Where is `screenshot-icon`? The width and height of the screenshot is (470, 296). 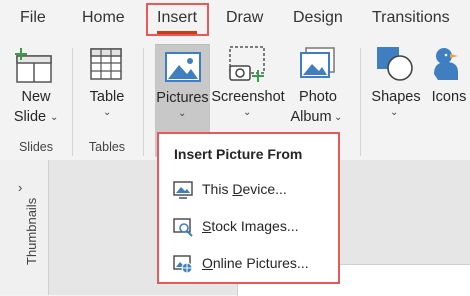
screenshot-icon is located at coordinates (247, 64).